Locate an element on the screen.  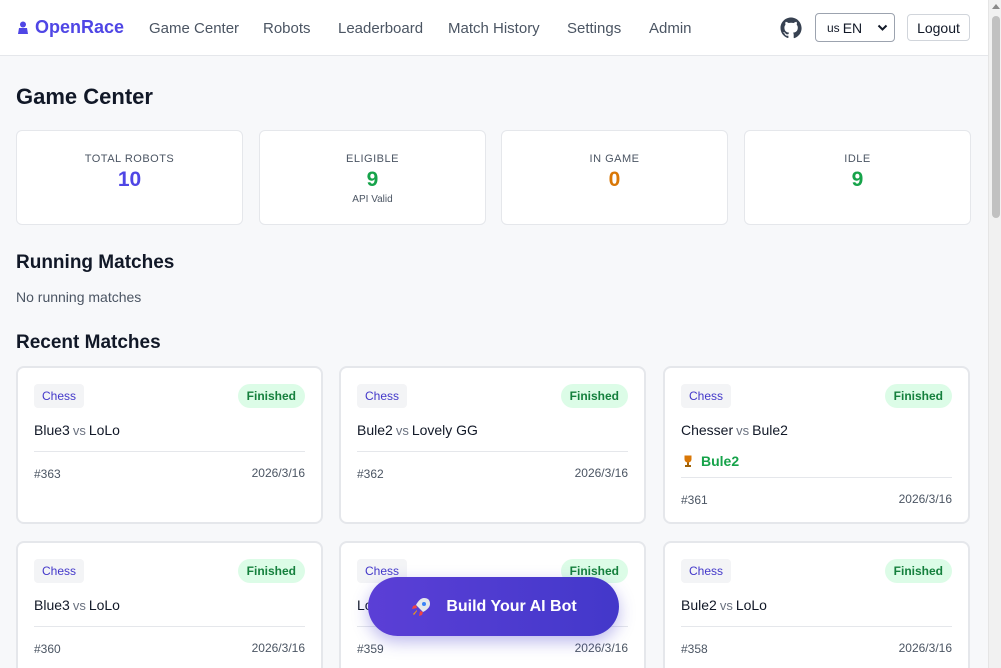
scrollbar-thumb is located at coordinates (996, 117).